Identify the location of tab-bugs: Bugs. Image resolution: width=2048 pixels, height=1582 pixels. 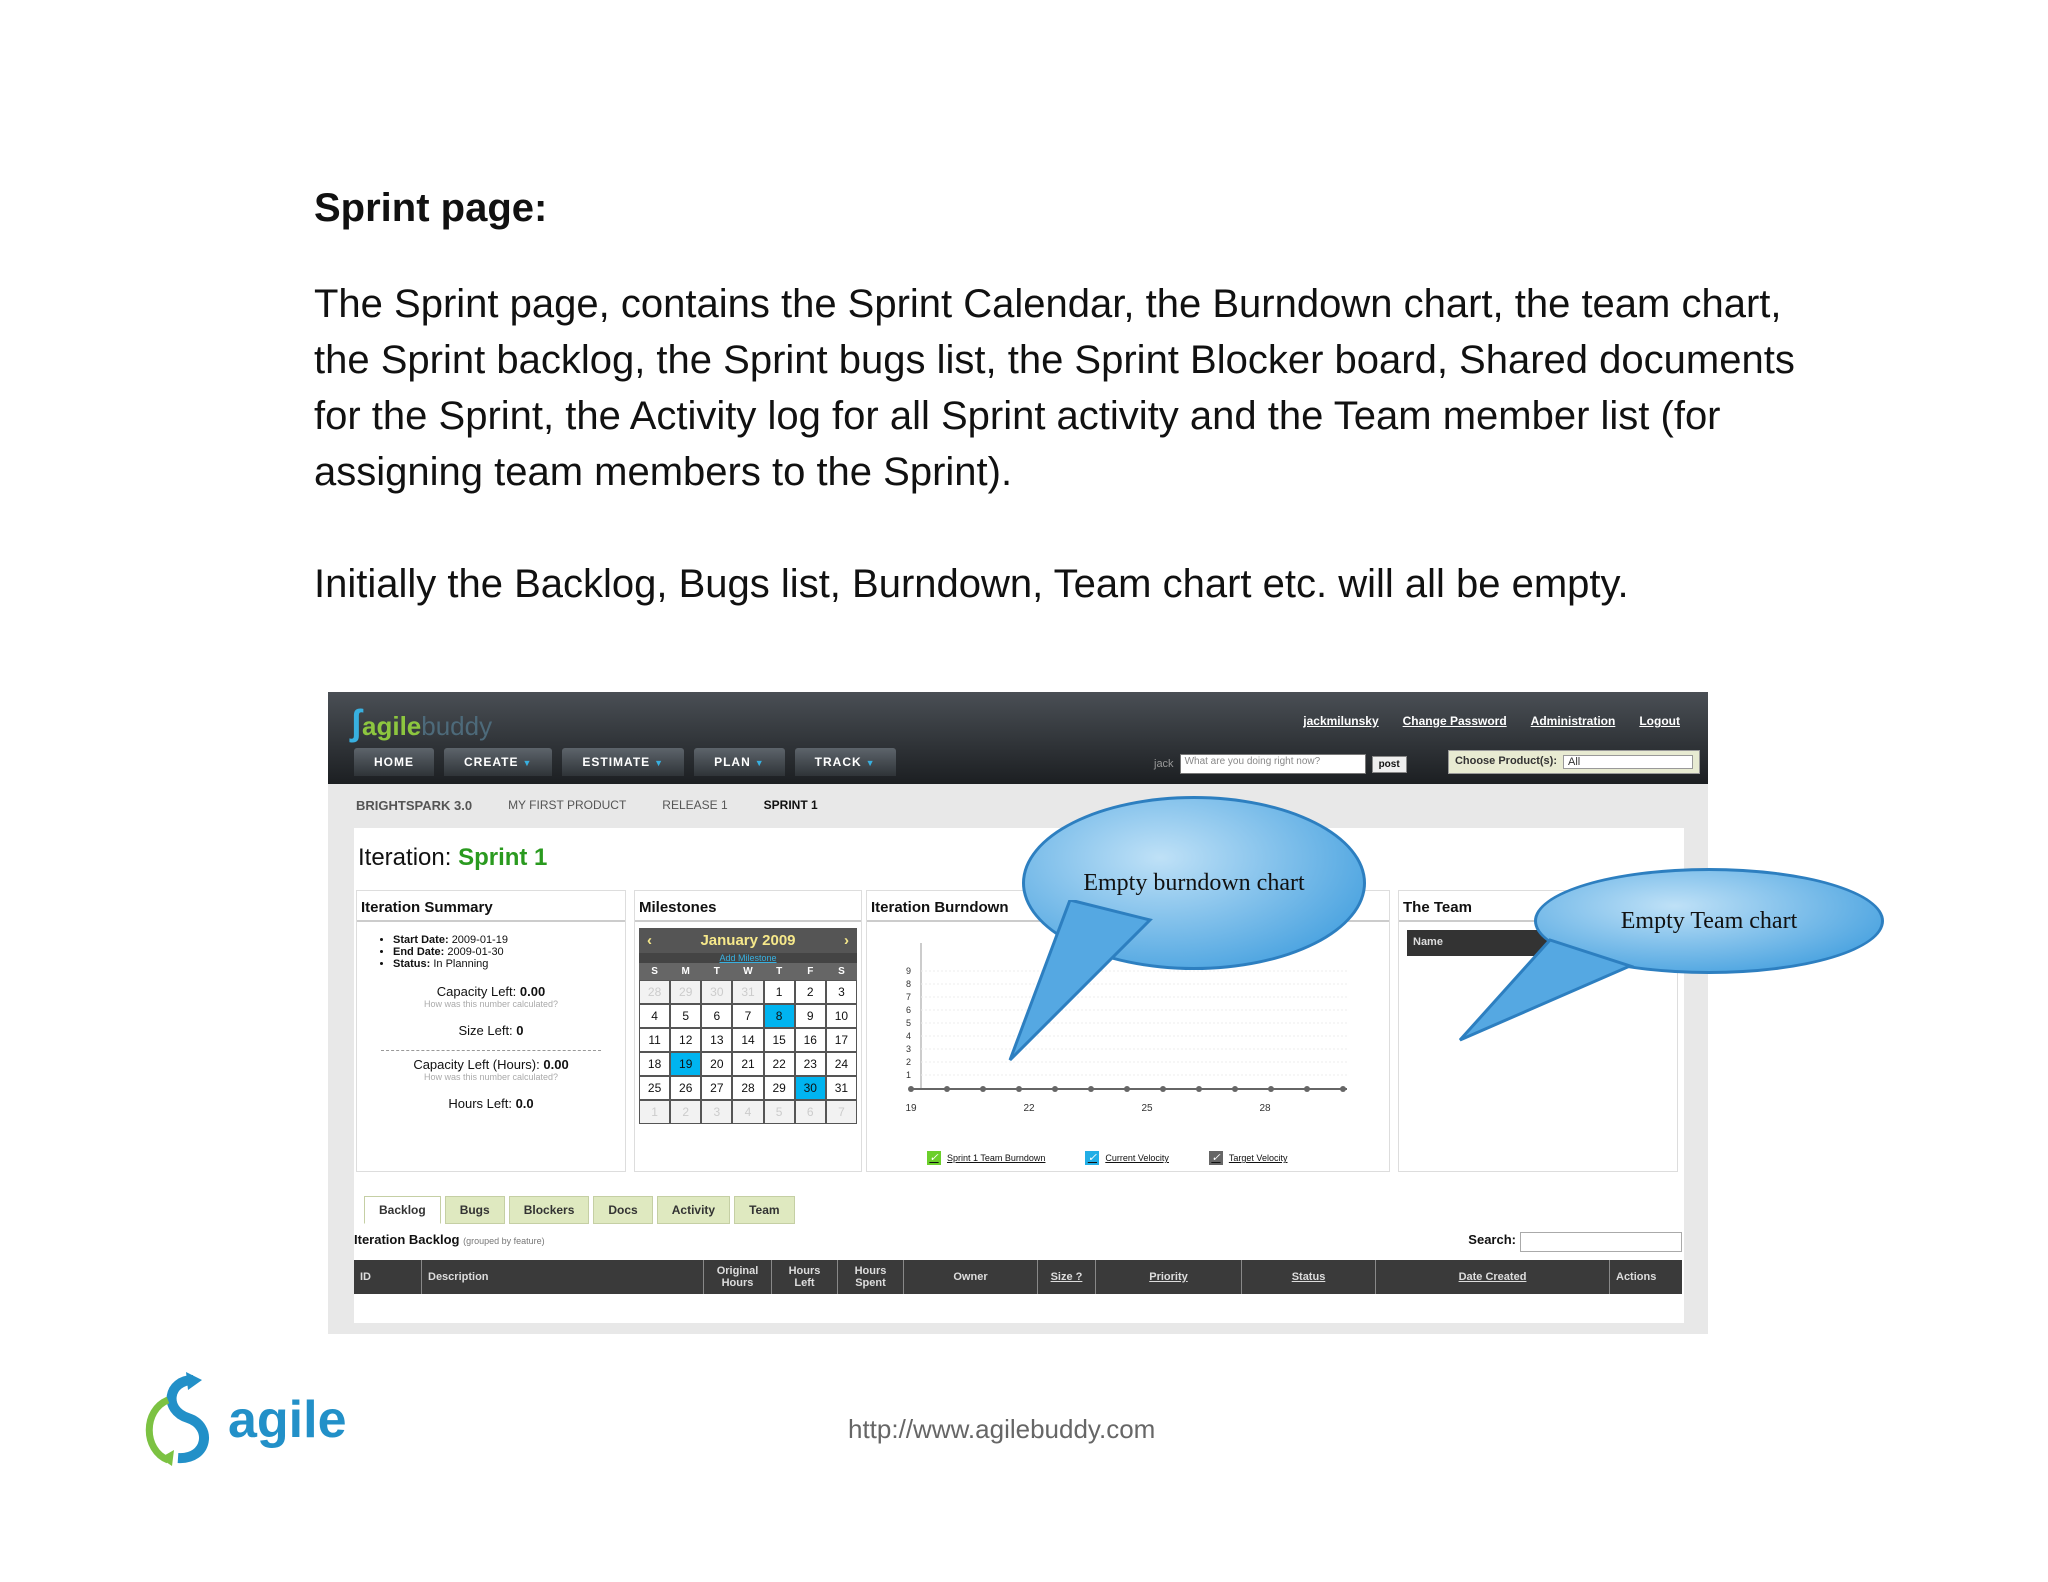
(474, 1210).